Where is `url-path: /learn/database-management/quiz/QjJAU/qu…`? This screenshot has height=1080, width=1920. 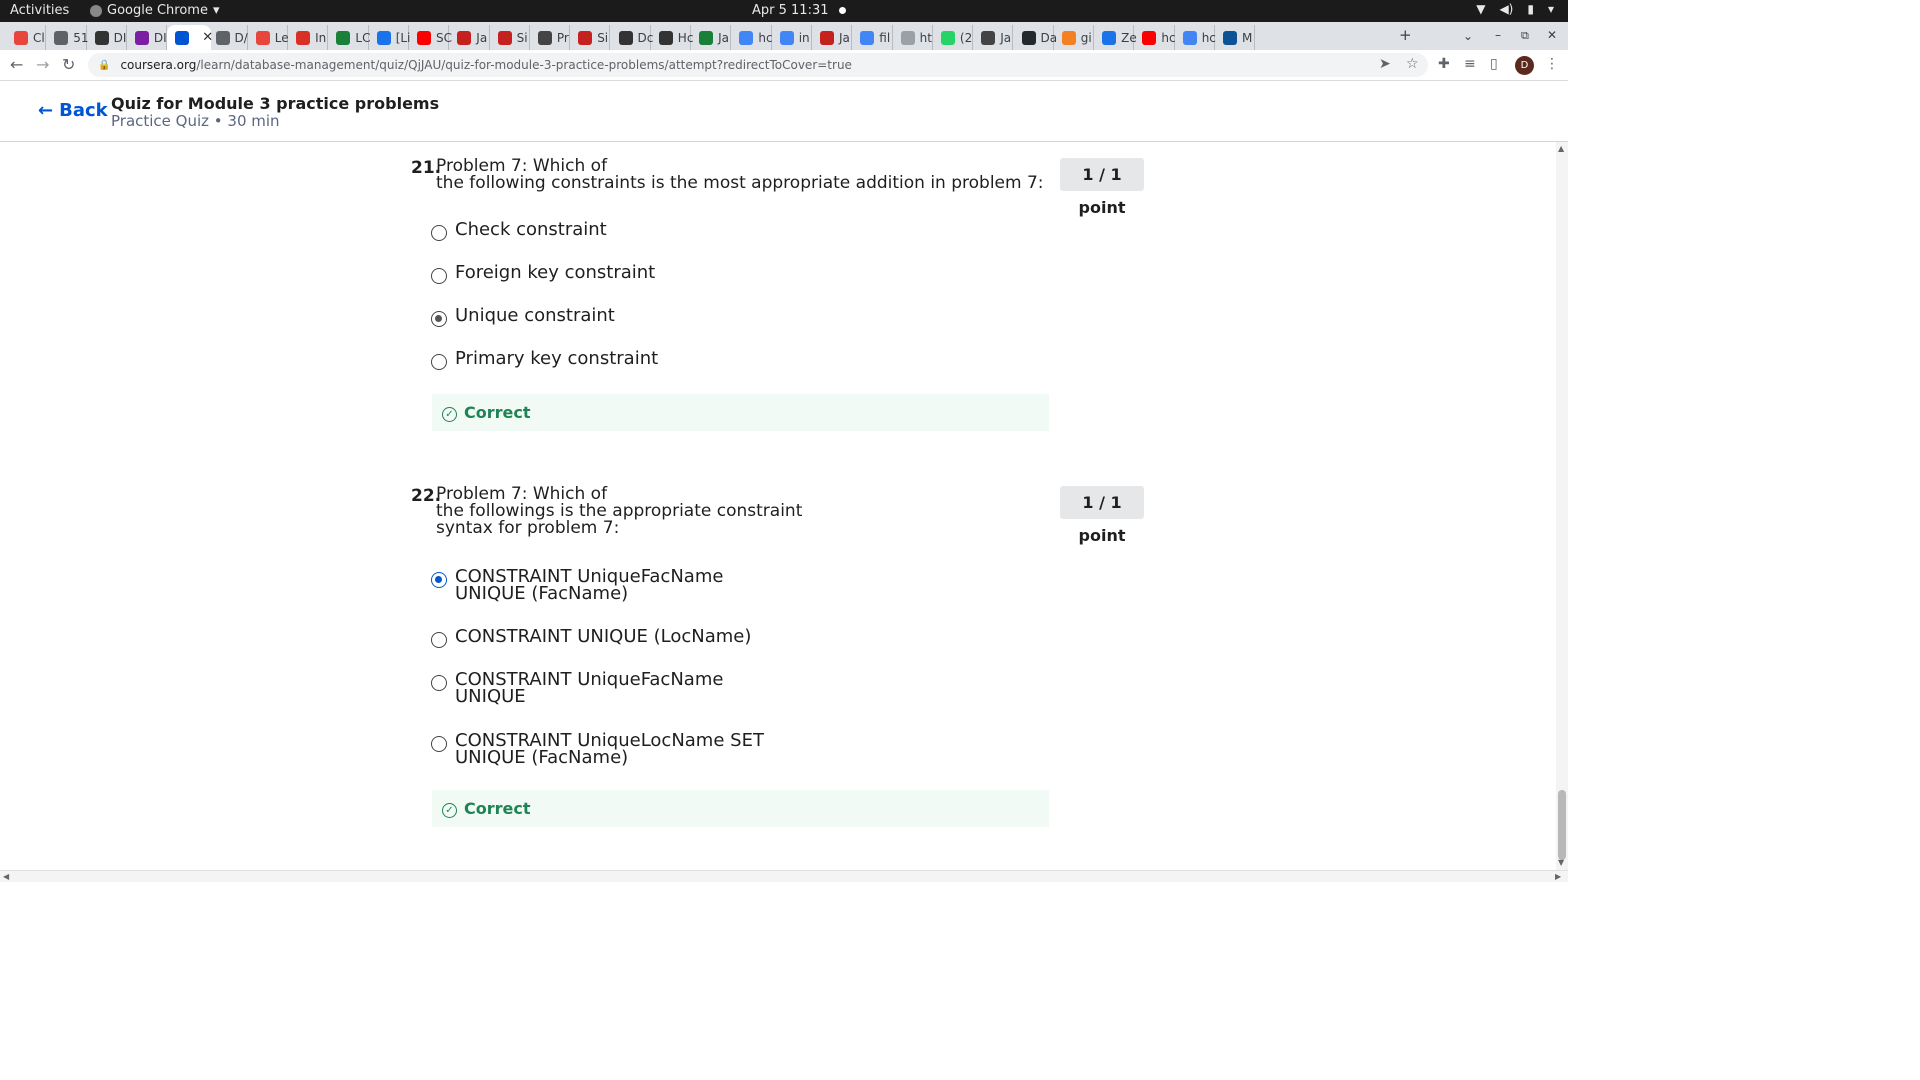 url-path: /learn/database-management/quiz/QjJAU/qu… is located at coordinates (524, 65).